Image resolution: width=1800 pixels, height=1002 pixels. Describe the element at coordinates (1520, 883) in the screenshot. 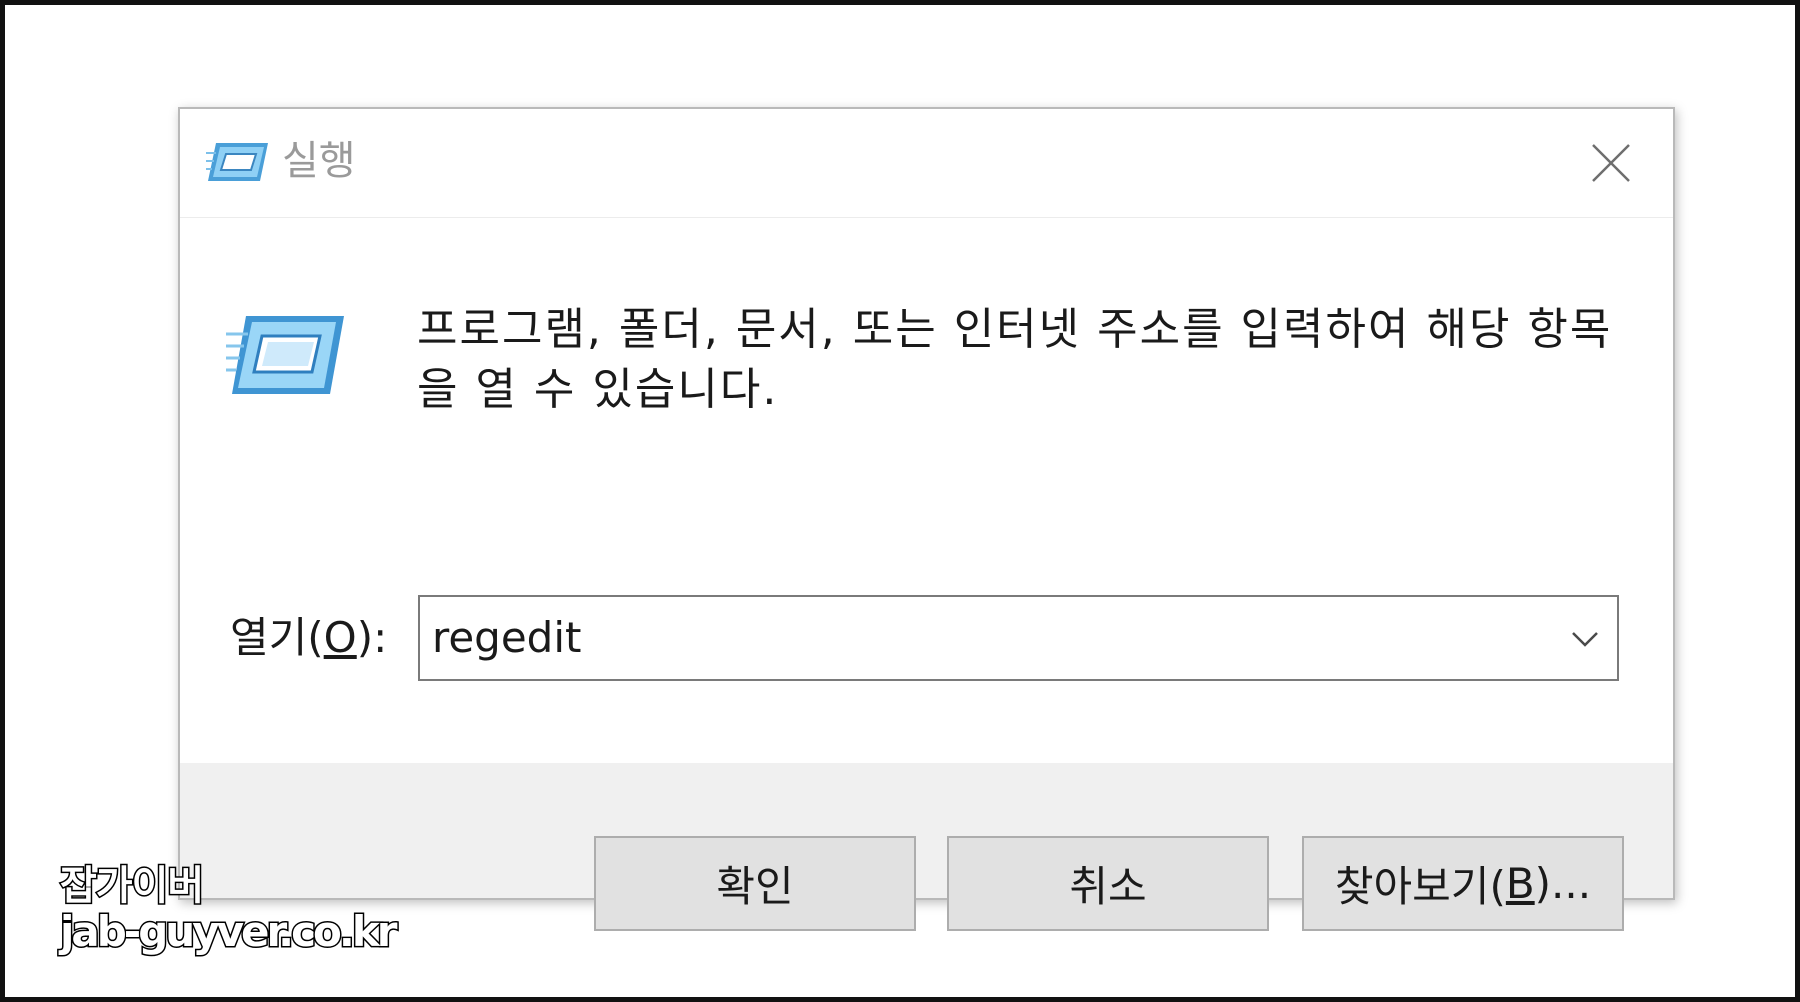

I see `browse-button-accelerator: B` at that location.